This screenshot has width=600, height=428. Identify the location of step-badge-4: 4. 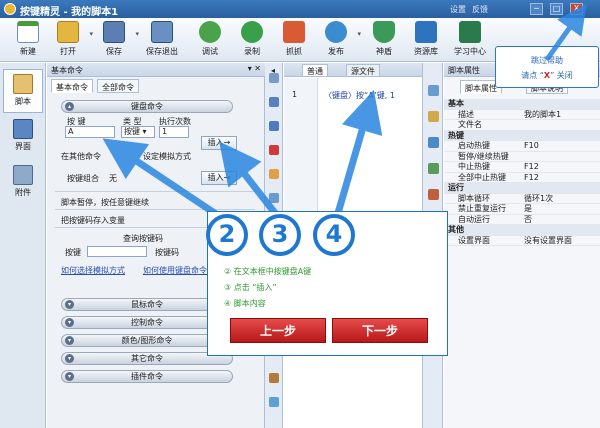
(334, 235).